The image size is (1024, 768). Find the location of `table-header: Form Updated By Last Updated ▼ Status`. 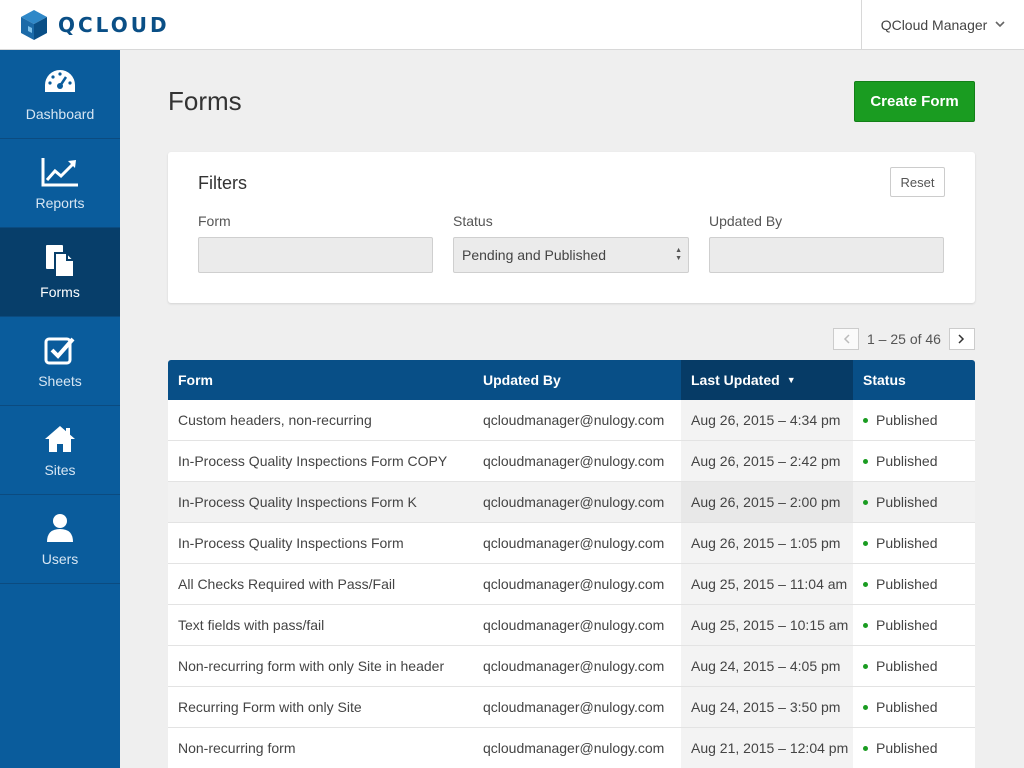

table-header: Form Updated By Last Updated ▼ Status is located at coordinates (571, 380).